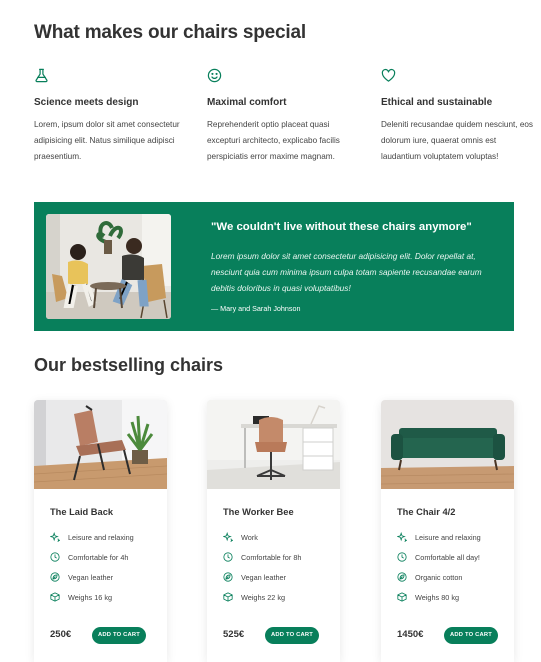 The height and width of the screenshot is (662, 541). Describe the element at coordinates (240, 537) in the screenshot. I see `product-attribute: Work` at that location.